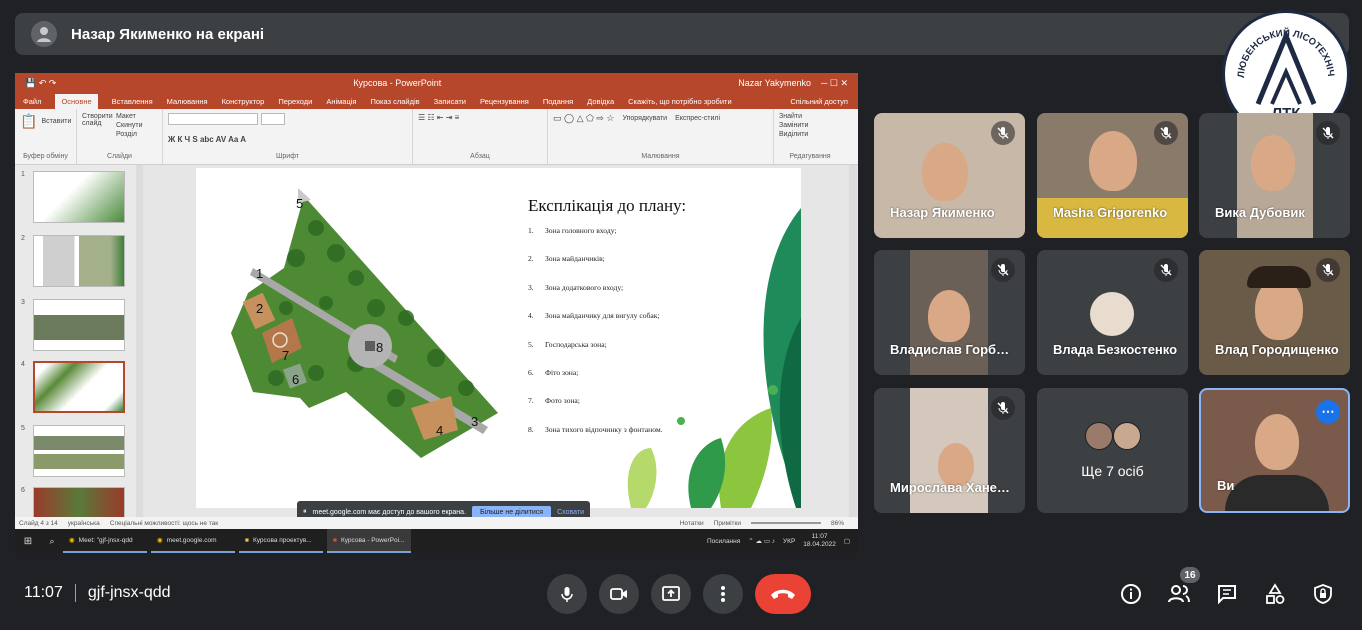 Image resolution: width=1362 pixels, height=630 pixels. I want to click on ribbon-tab: Основне, so click(76, 101).